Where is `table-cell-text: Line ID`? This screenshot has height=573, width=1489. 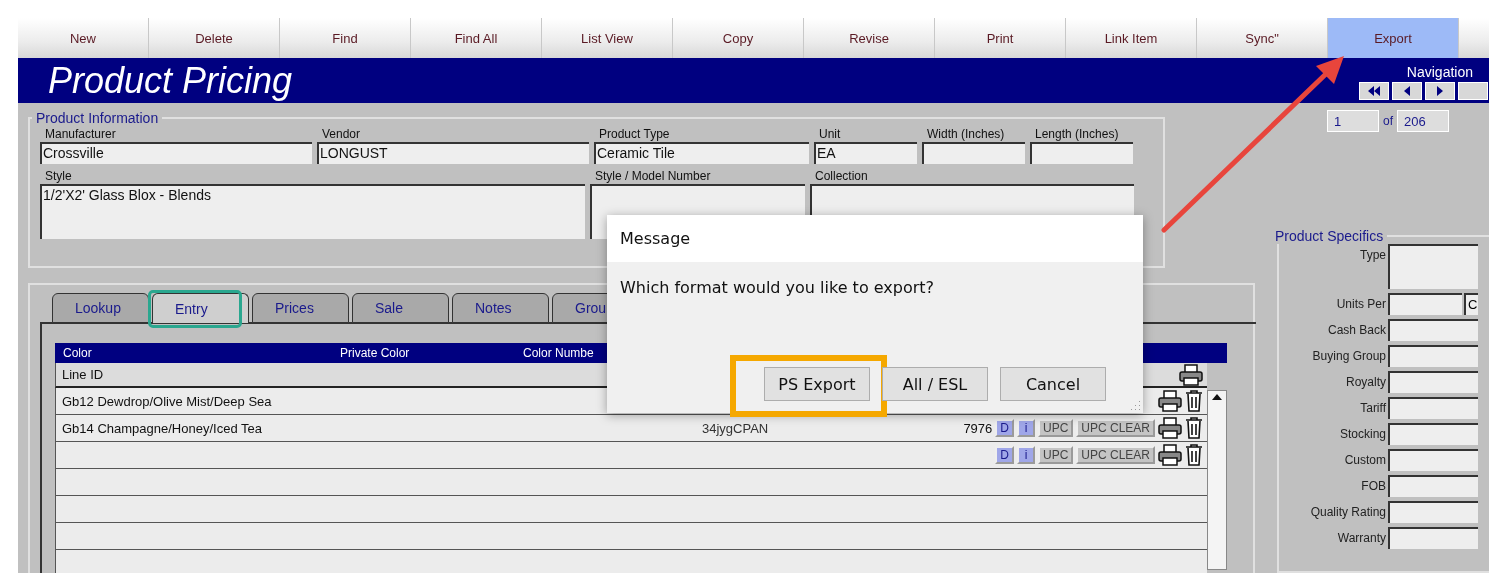 table-cell-text: Line ID is located at coordinates (83, 374).